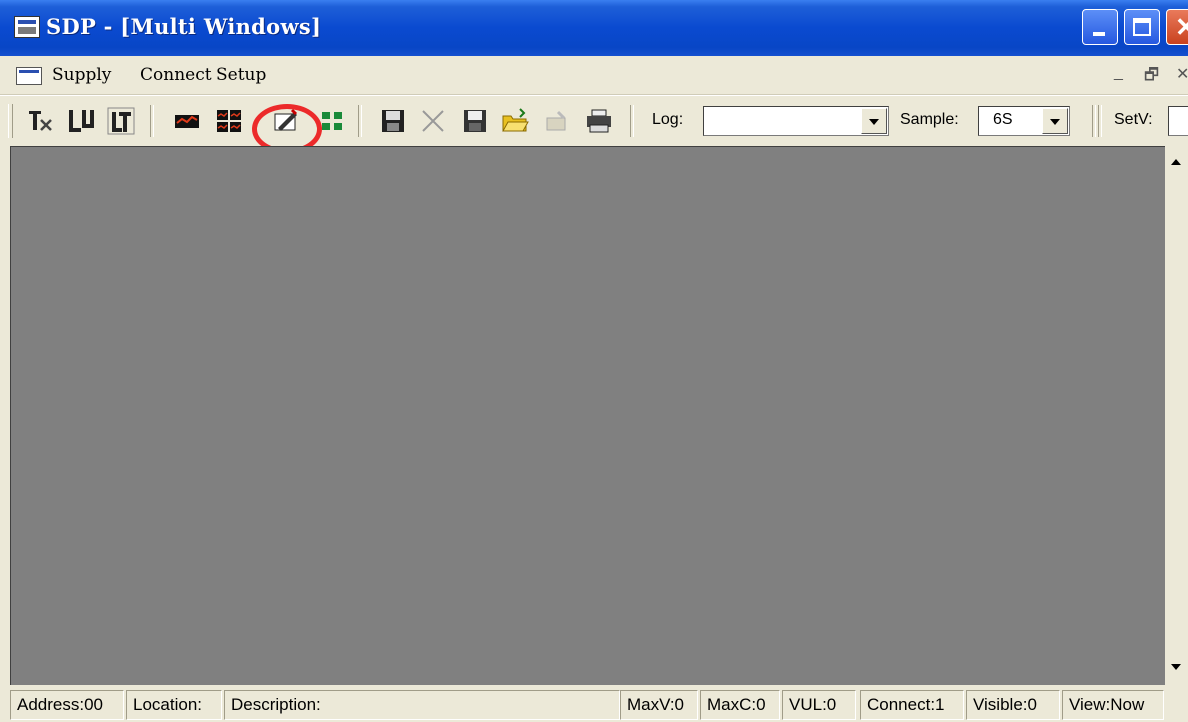 The height and width of the screenshot is (722, 1188). Describe the element at coordinates (668, 119) in the screenshot. I see `log-label: Log:` at that location.